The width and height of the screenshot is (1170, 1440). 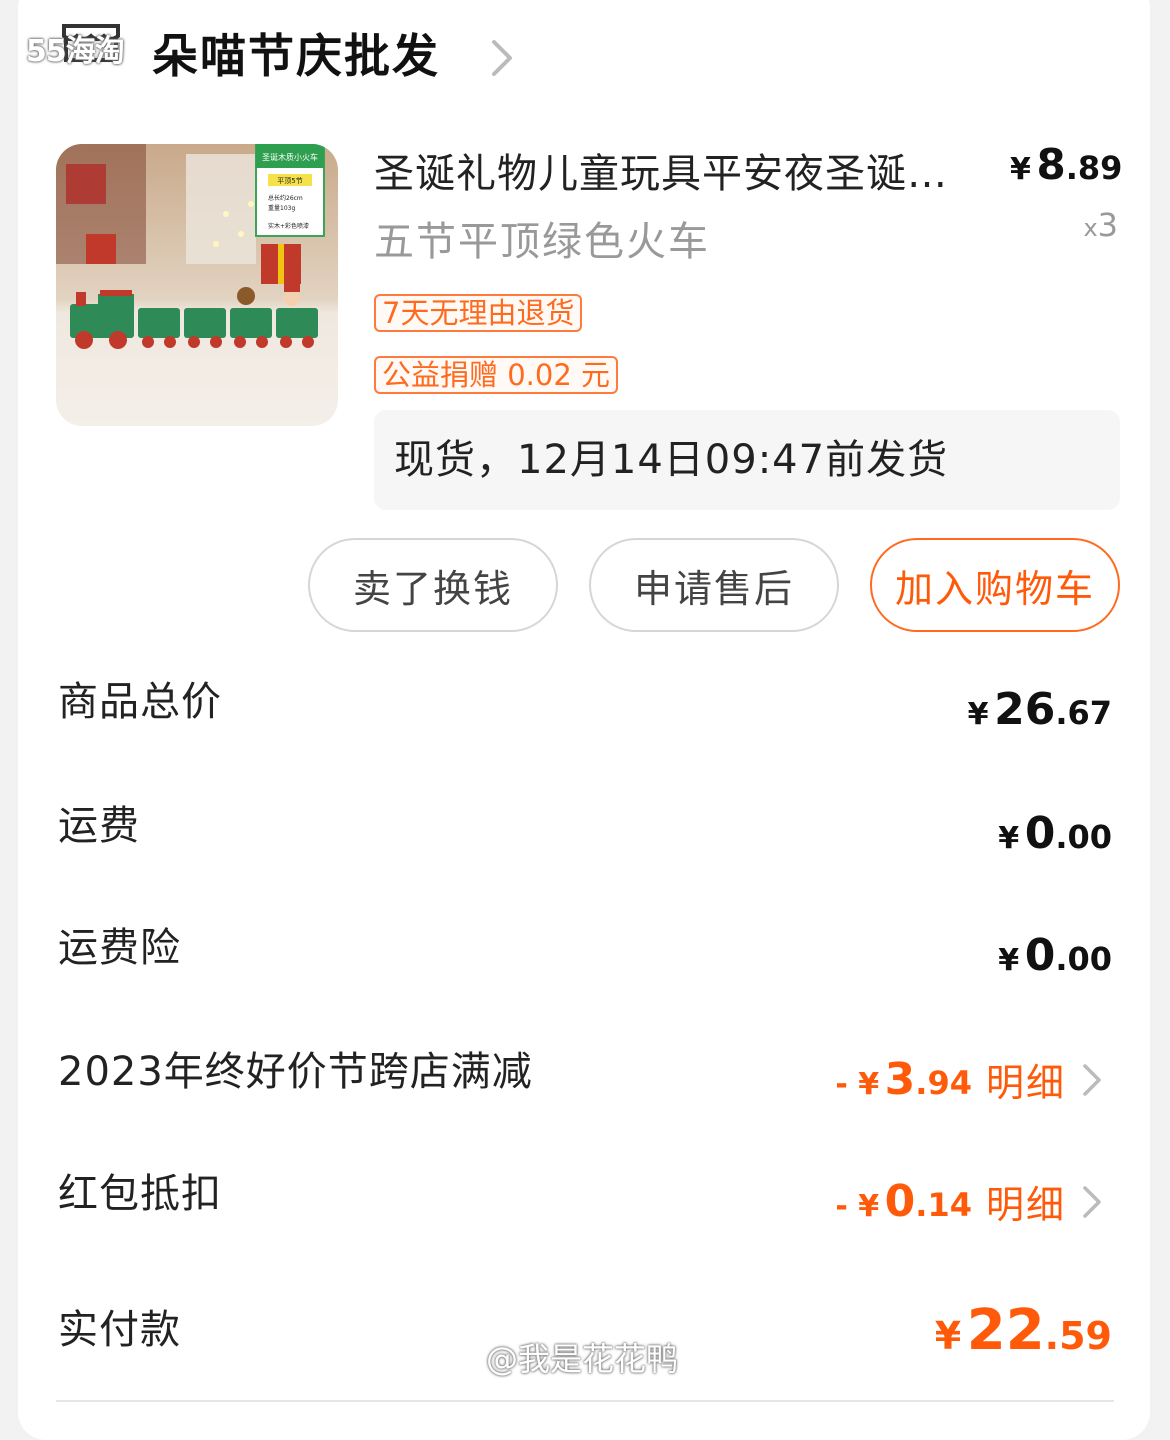 What do you see at coordinates (295, 1072) in the screenshot?
I see `promo-label: 2023年终好价节跨店满减` at bounding box center [295, 1072].